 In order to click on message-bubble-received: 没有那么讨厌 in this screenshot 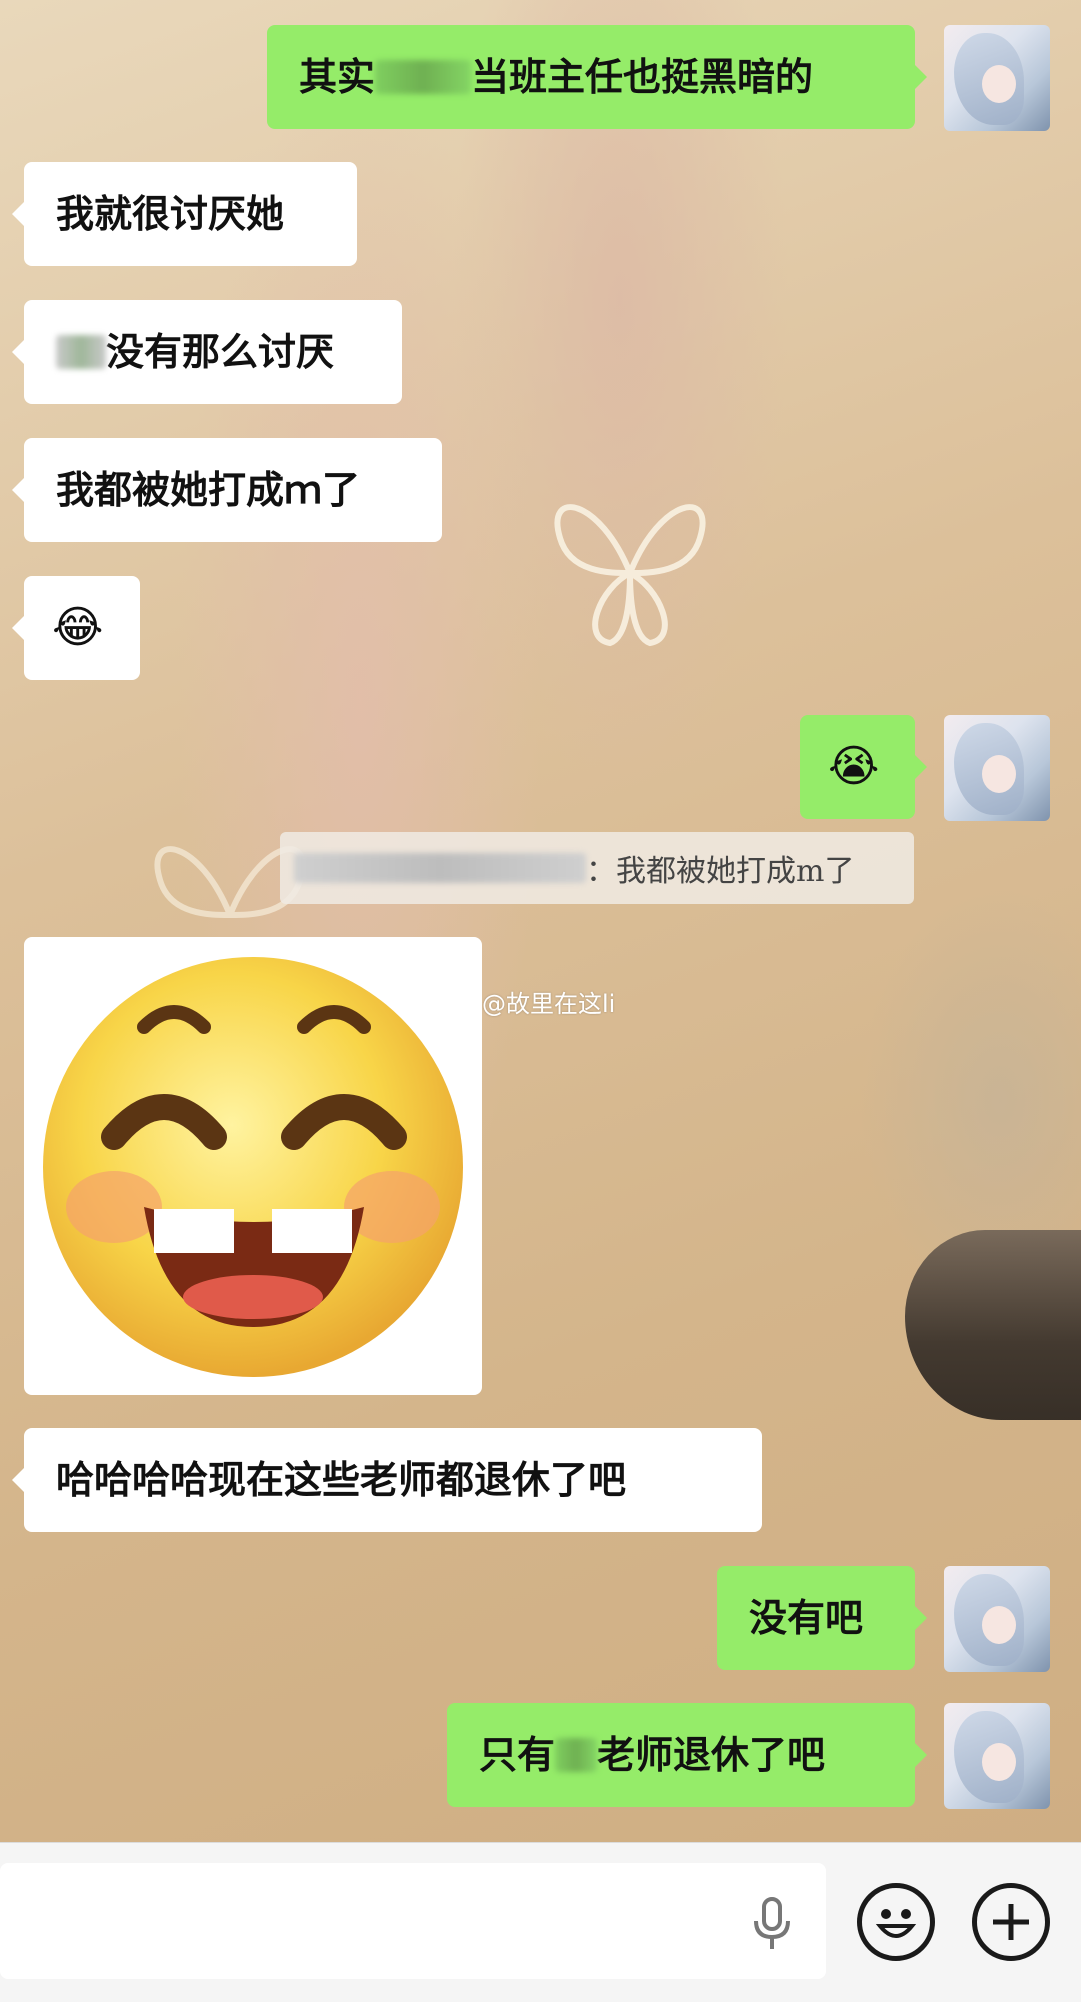, I will do `click(207, 352)`.